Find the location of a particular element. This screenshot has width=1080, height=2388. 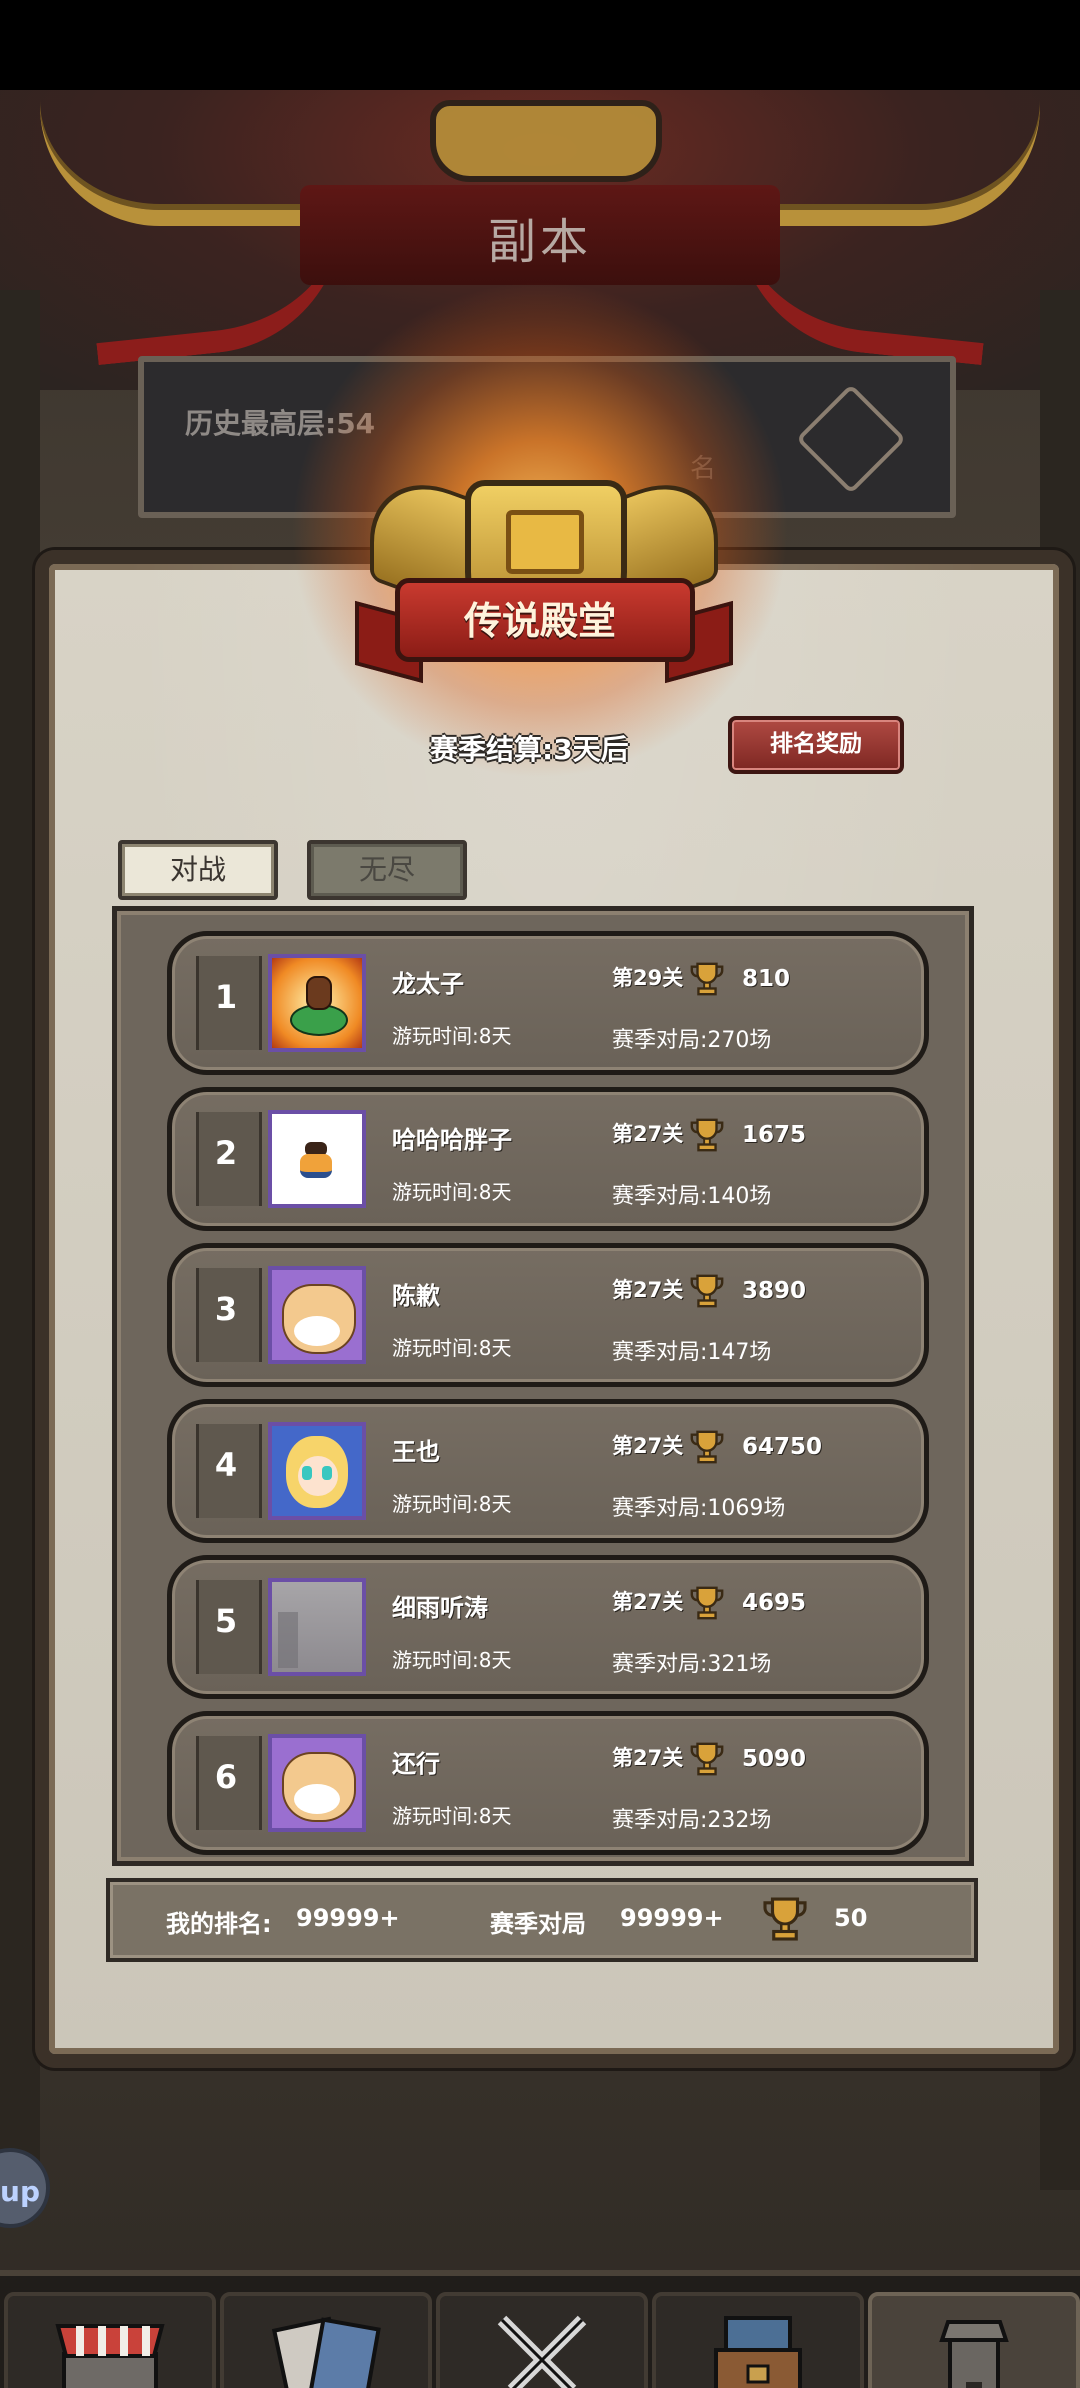

rank-number: 5 is located at coordinates (226, 1621).